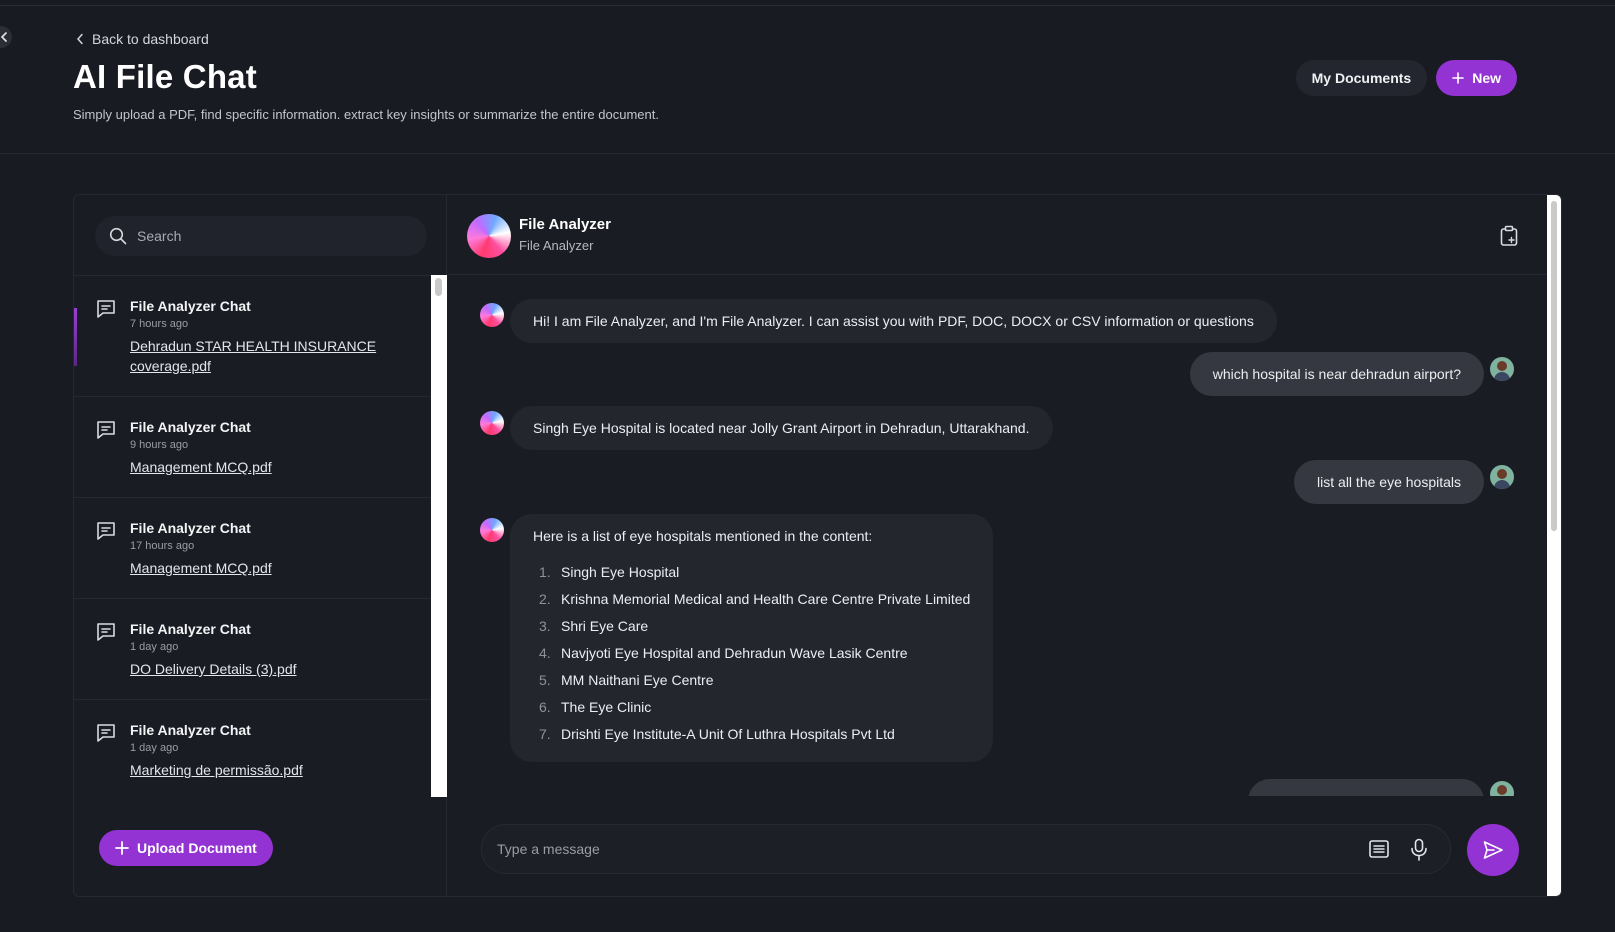  I want to click on my-documents-label: My Documents, so click(1361, 78).